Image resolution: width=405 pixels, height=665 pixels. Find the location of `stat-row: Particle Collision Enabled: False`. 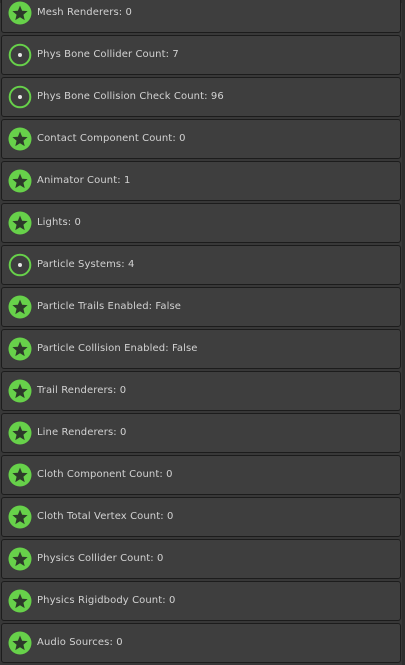

stat-row: Particle Collision Enabled: False is located at coordinates (201, 349).